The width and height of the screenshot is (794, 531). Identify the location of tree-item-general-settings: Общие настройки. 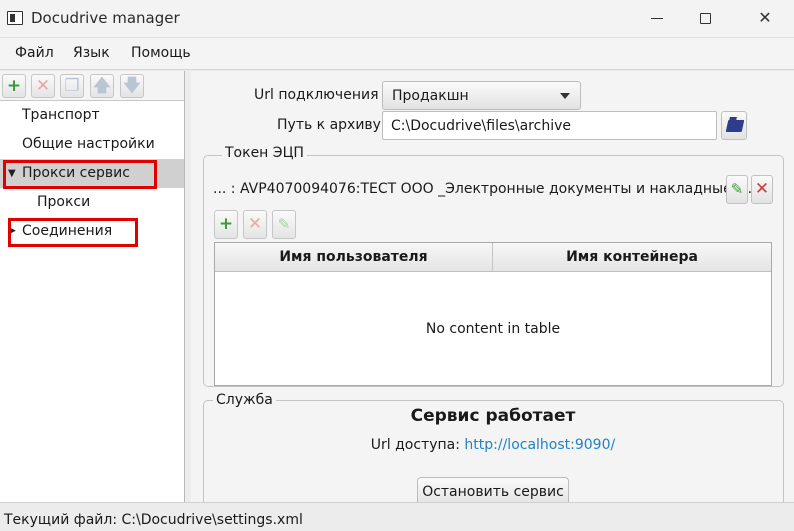
(92, 144).